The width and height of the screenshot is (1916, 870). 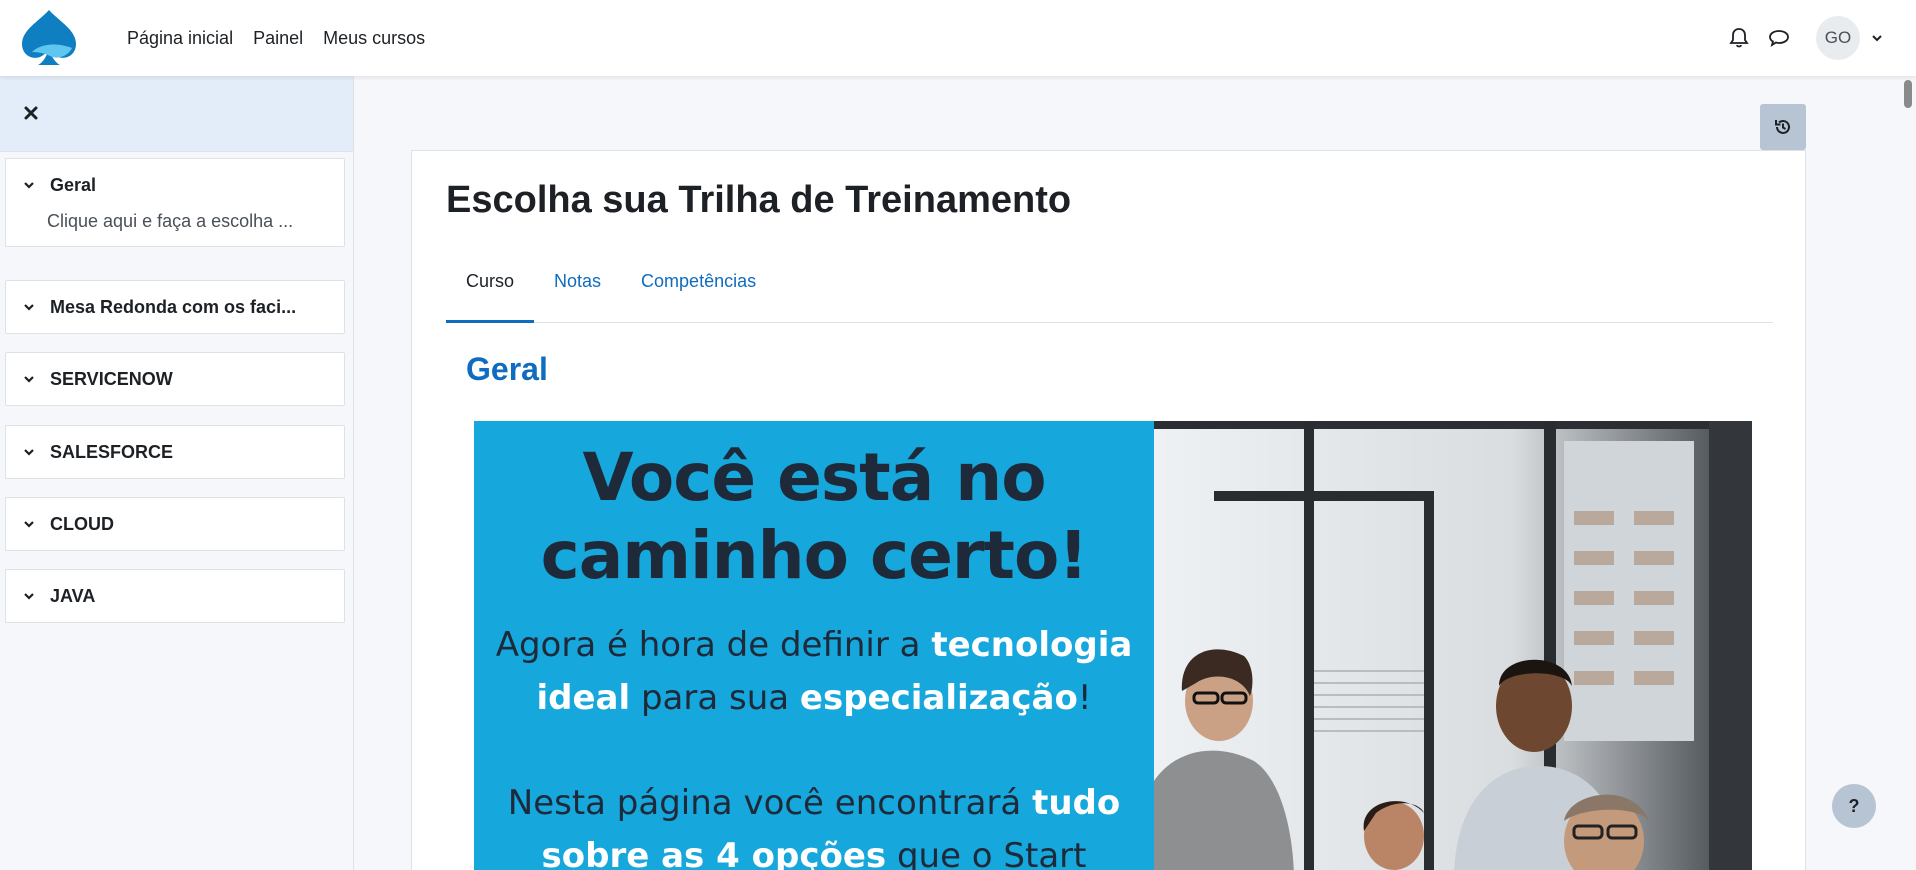 I want to click on nav-link-my-courses: Meus cursos, so click(x=374, y=38).